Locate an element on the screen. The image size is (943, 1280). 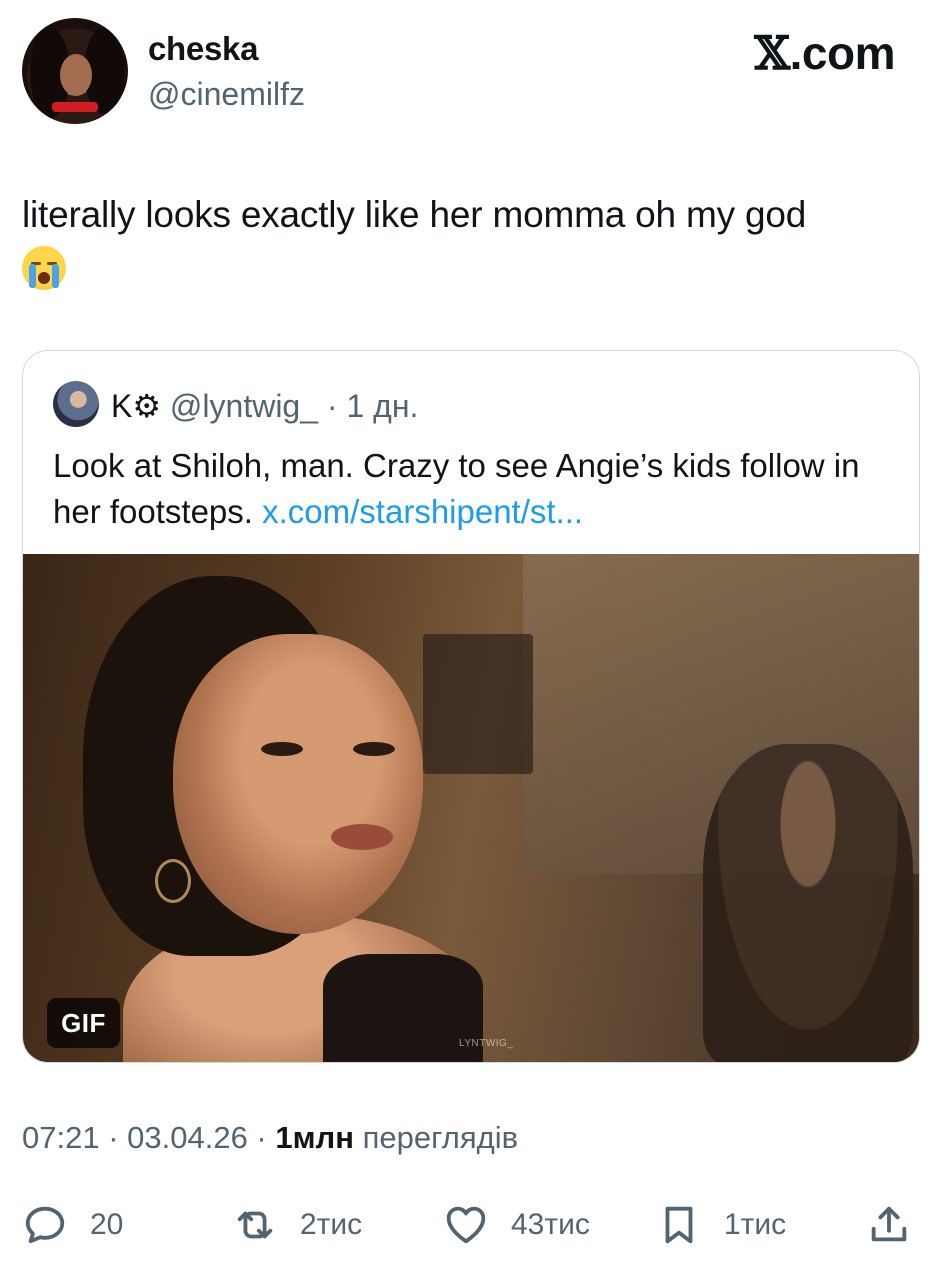
repost-count: 2тис is located at coordinates (331, 1224).